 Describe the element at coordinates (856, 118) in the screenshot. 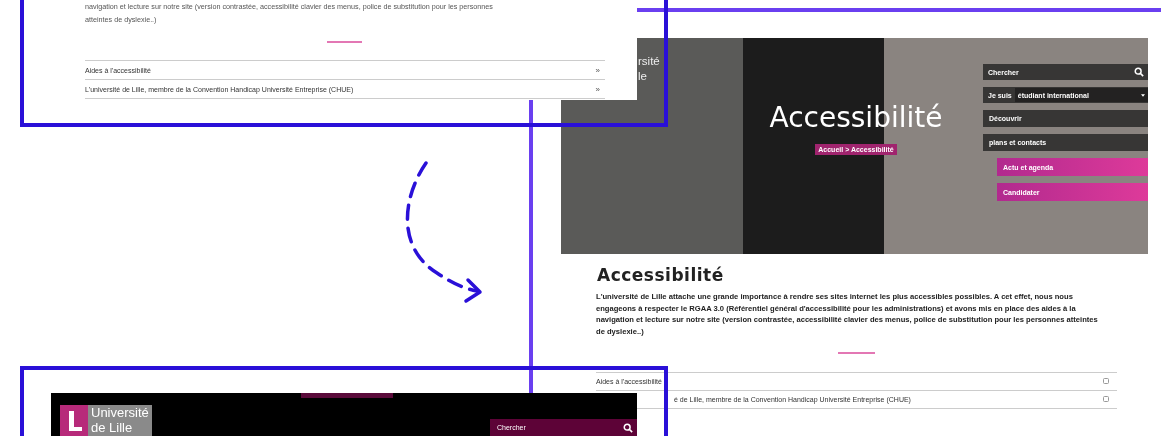

I see `hero-title: Accessibilité` at that location.